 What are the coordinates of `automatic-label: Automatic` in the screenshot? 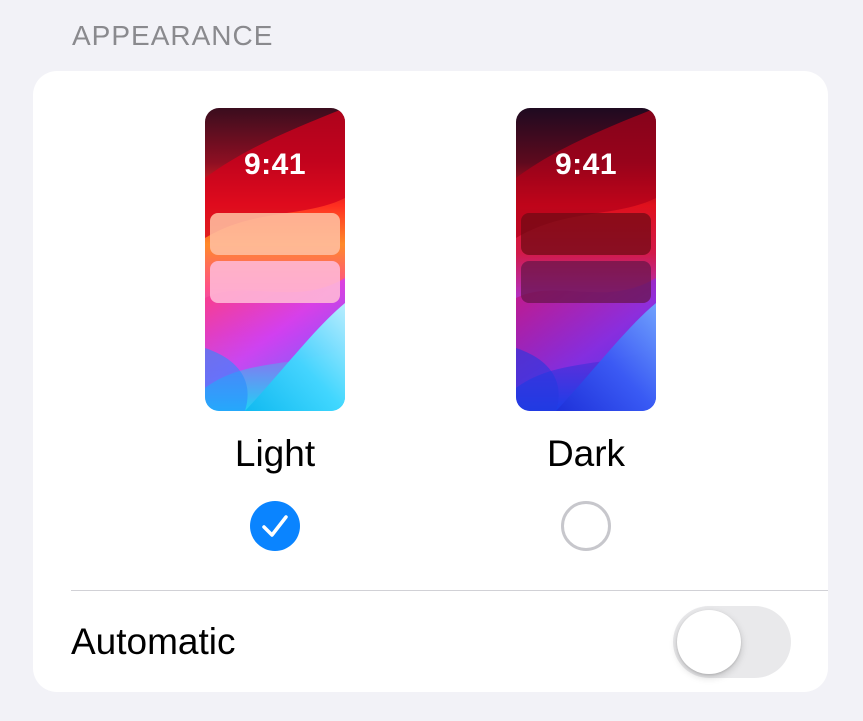 It's located at (153, 641).